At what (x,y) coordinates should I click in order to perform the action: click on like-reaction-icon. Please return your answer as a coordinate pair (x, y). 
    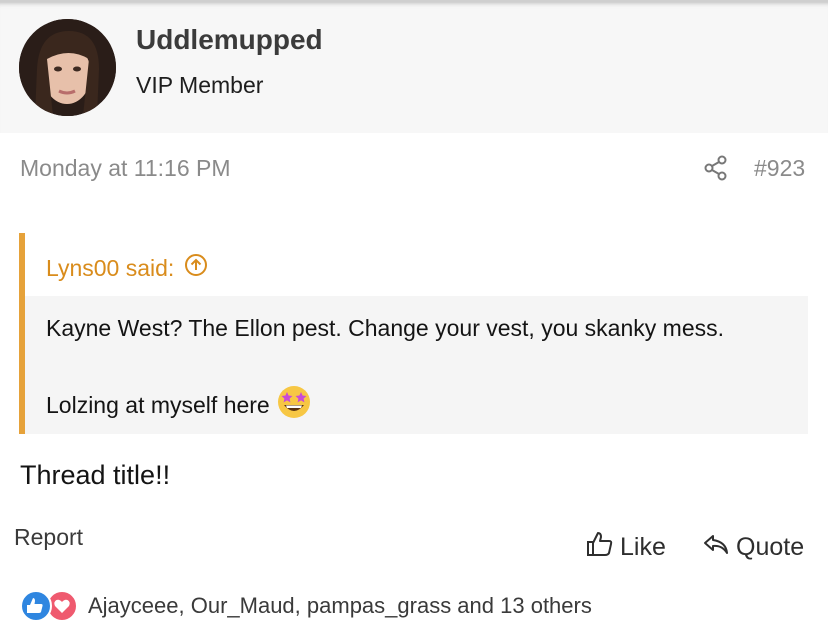
    Looking at the image, I should click on (36, 606).